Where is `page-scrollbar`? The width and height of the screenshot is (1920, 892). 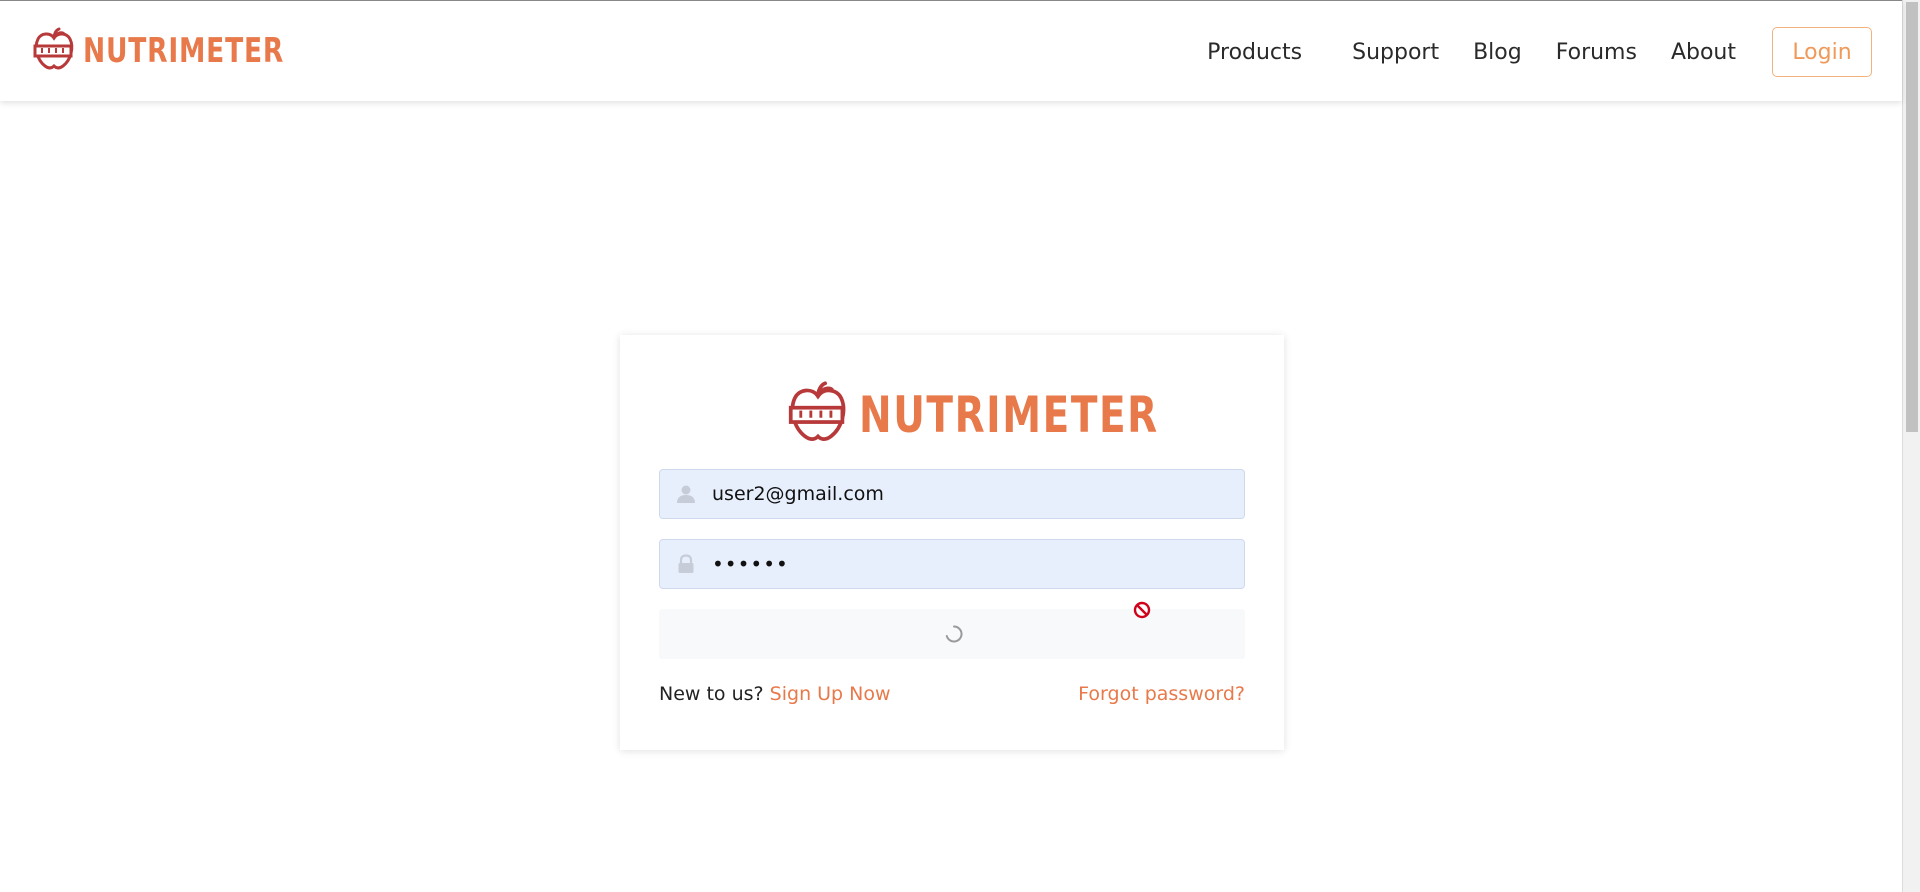
page-scrollbar is located at coordinates (1911, 446).